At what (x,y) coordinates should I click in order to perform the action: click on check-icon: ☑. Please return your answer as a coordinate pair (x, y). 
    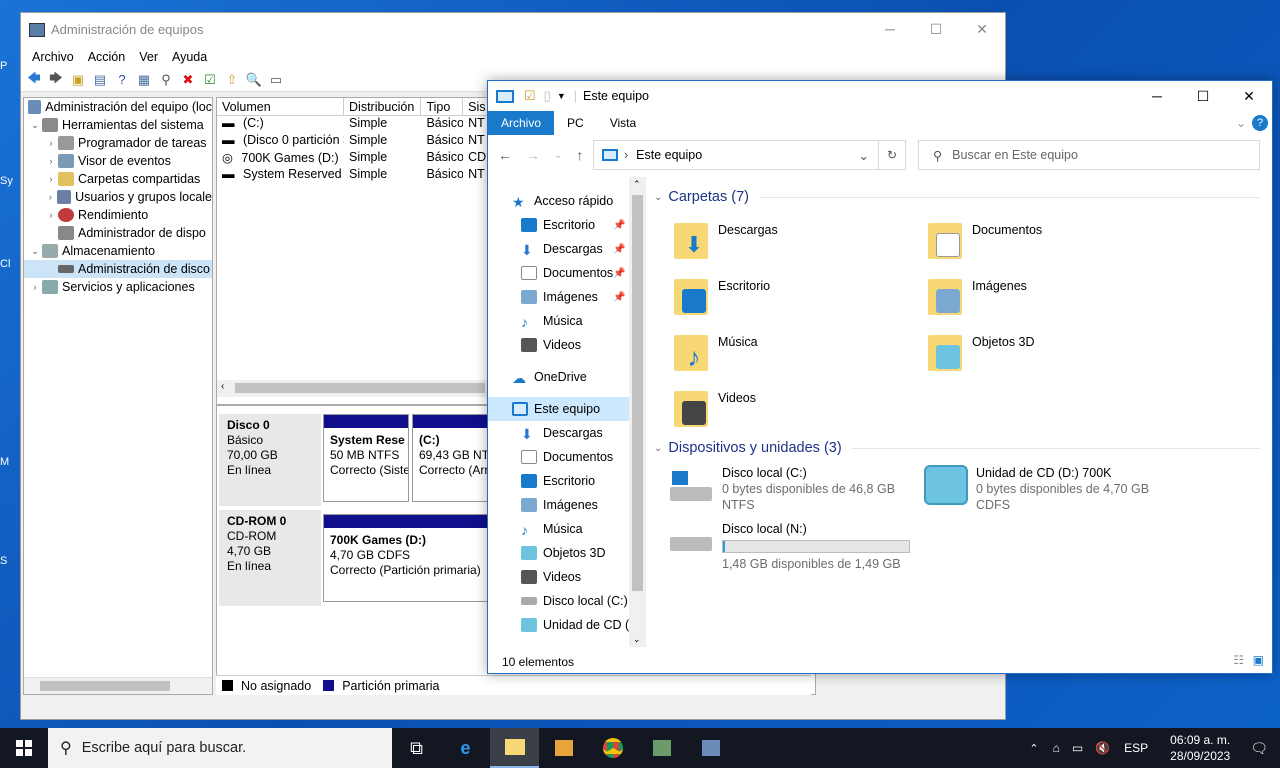
    Looking at the image, I should click on (210, 80).